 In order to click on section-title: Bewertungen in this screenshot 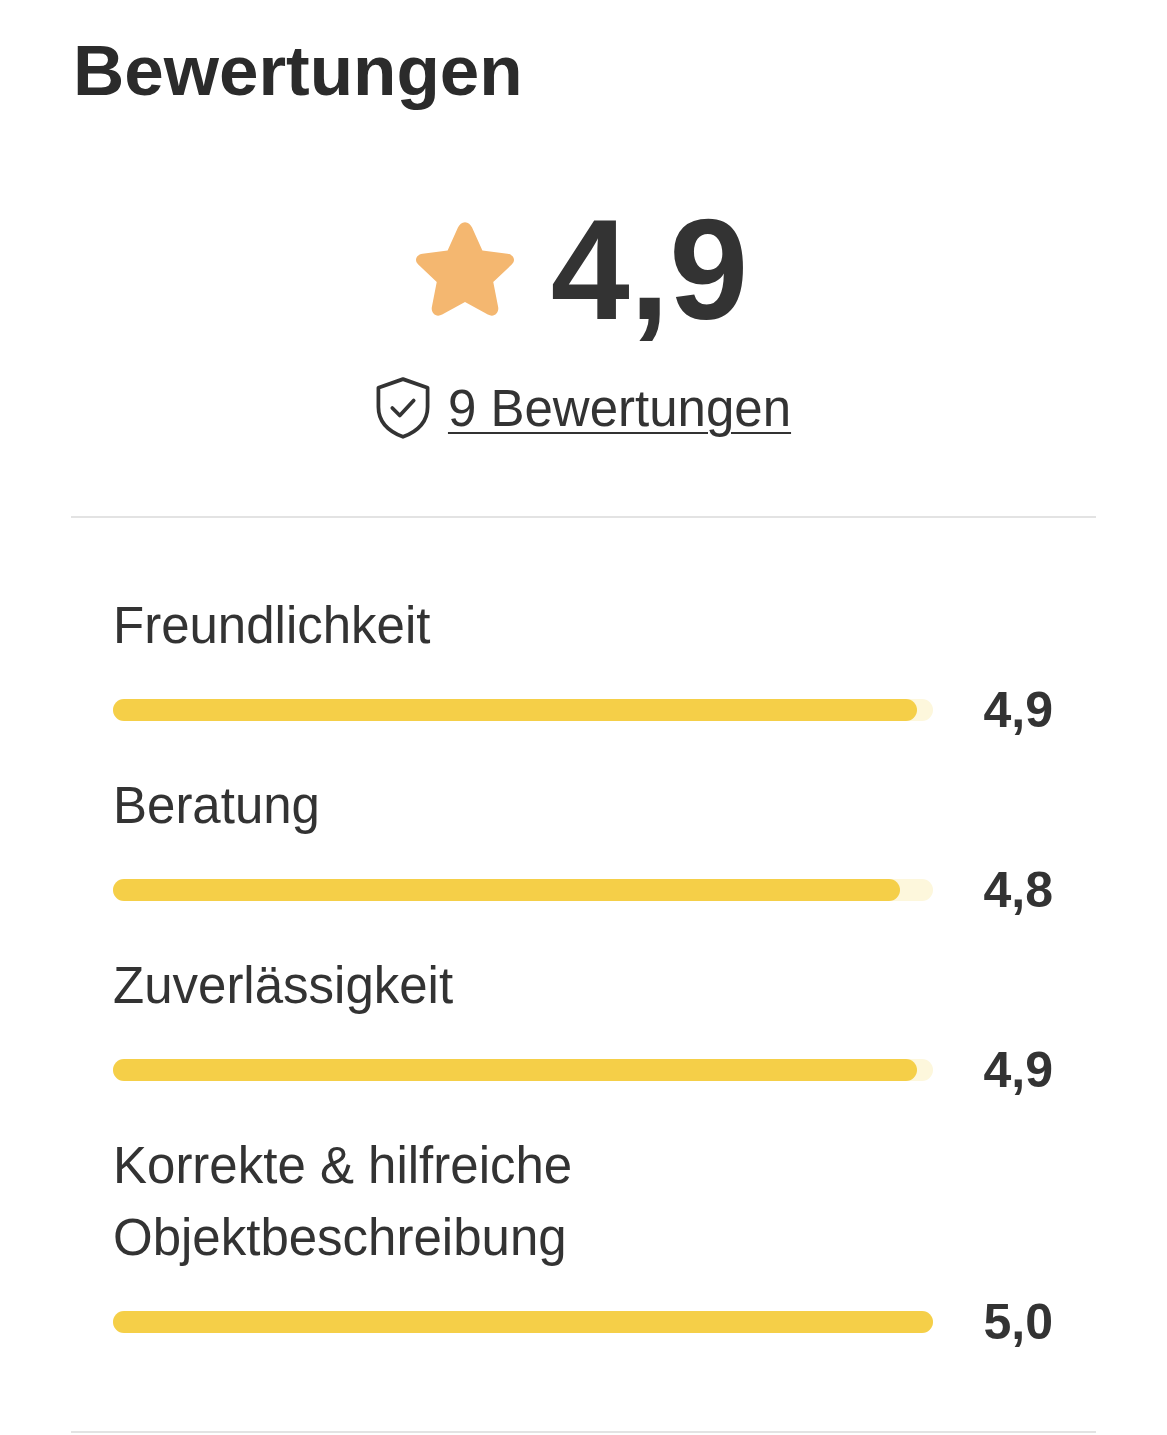, I will do `click(298, 71)`.